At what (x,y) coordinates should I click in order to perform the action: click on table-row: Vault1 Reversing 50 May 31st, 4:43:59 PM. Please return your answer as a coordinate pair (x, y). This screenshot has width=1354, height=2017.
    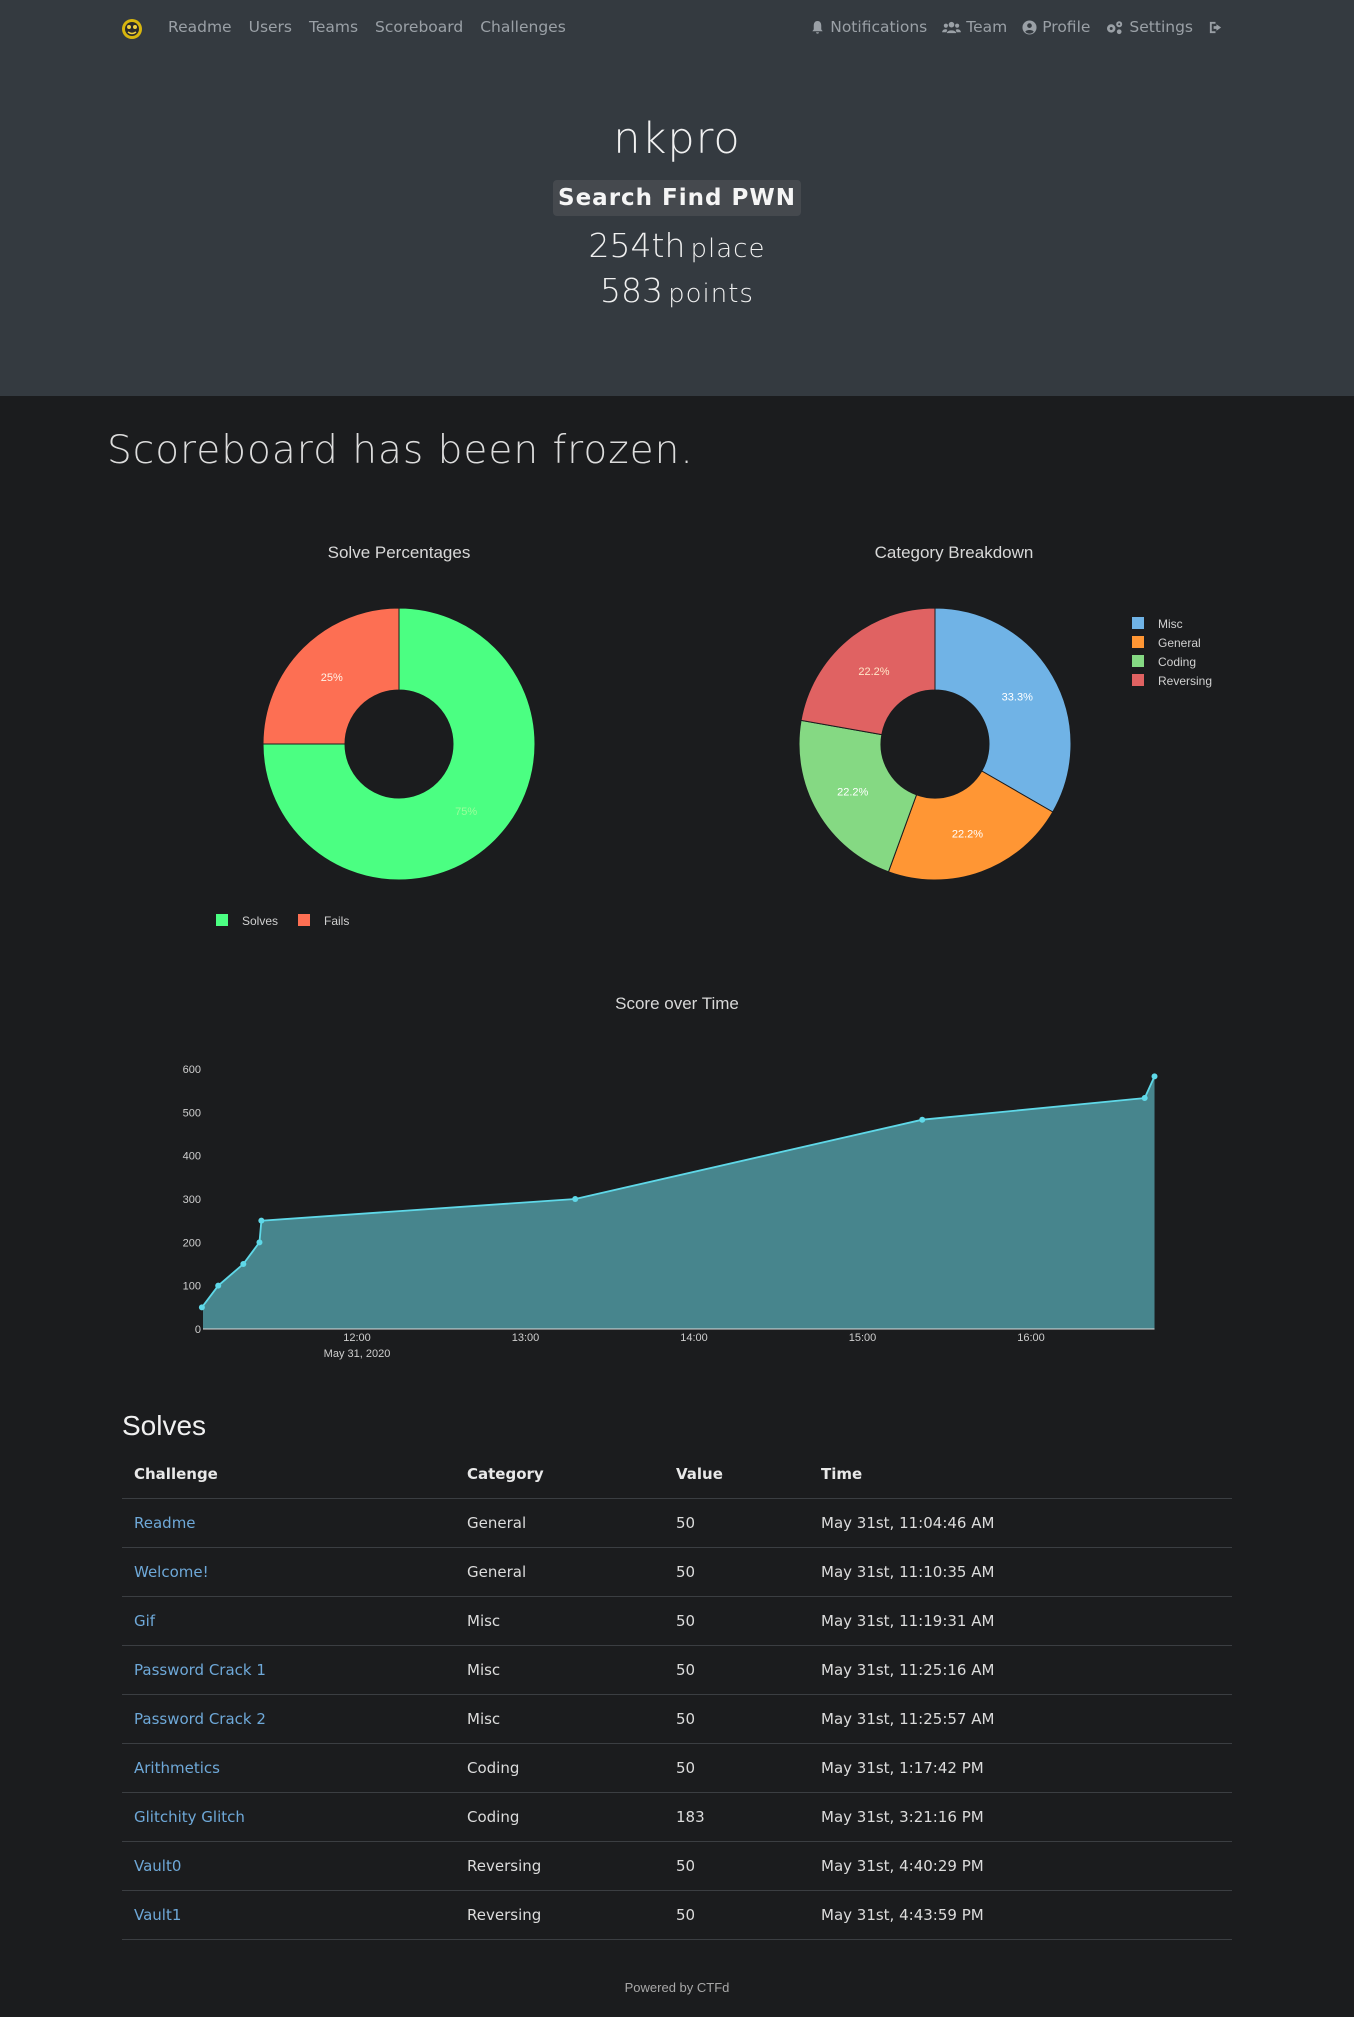
    Looking at the image, I should click on (677, 1915).